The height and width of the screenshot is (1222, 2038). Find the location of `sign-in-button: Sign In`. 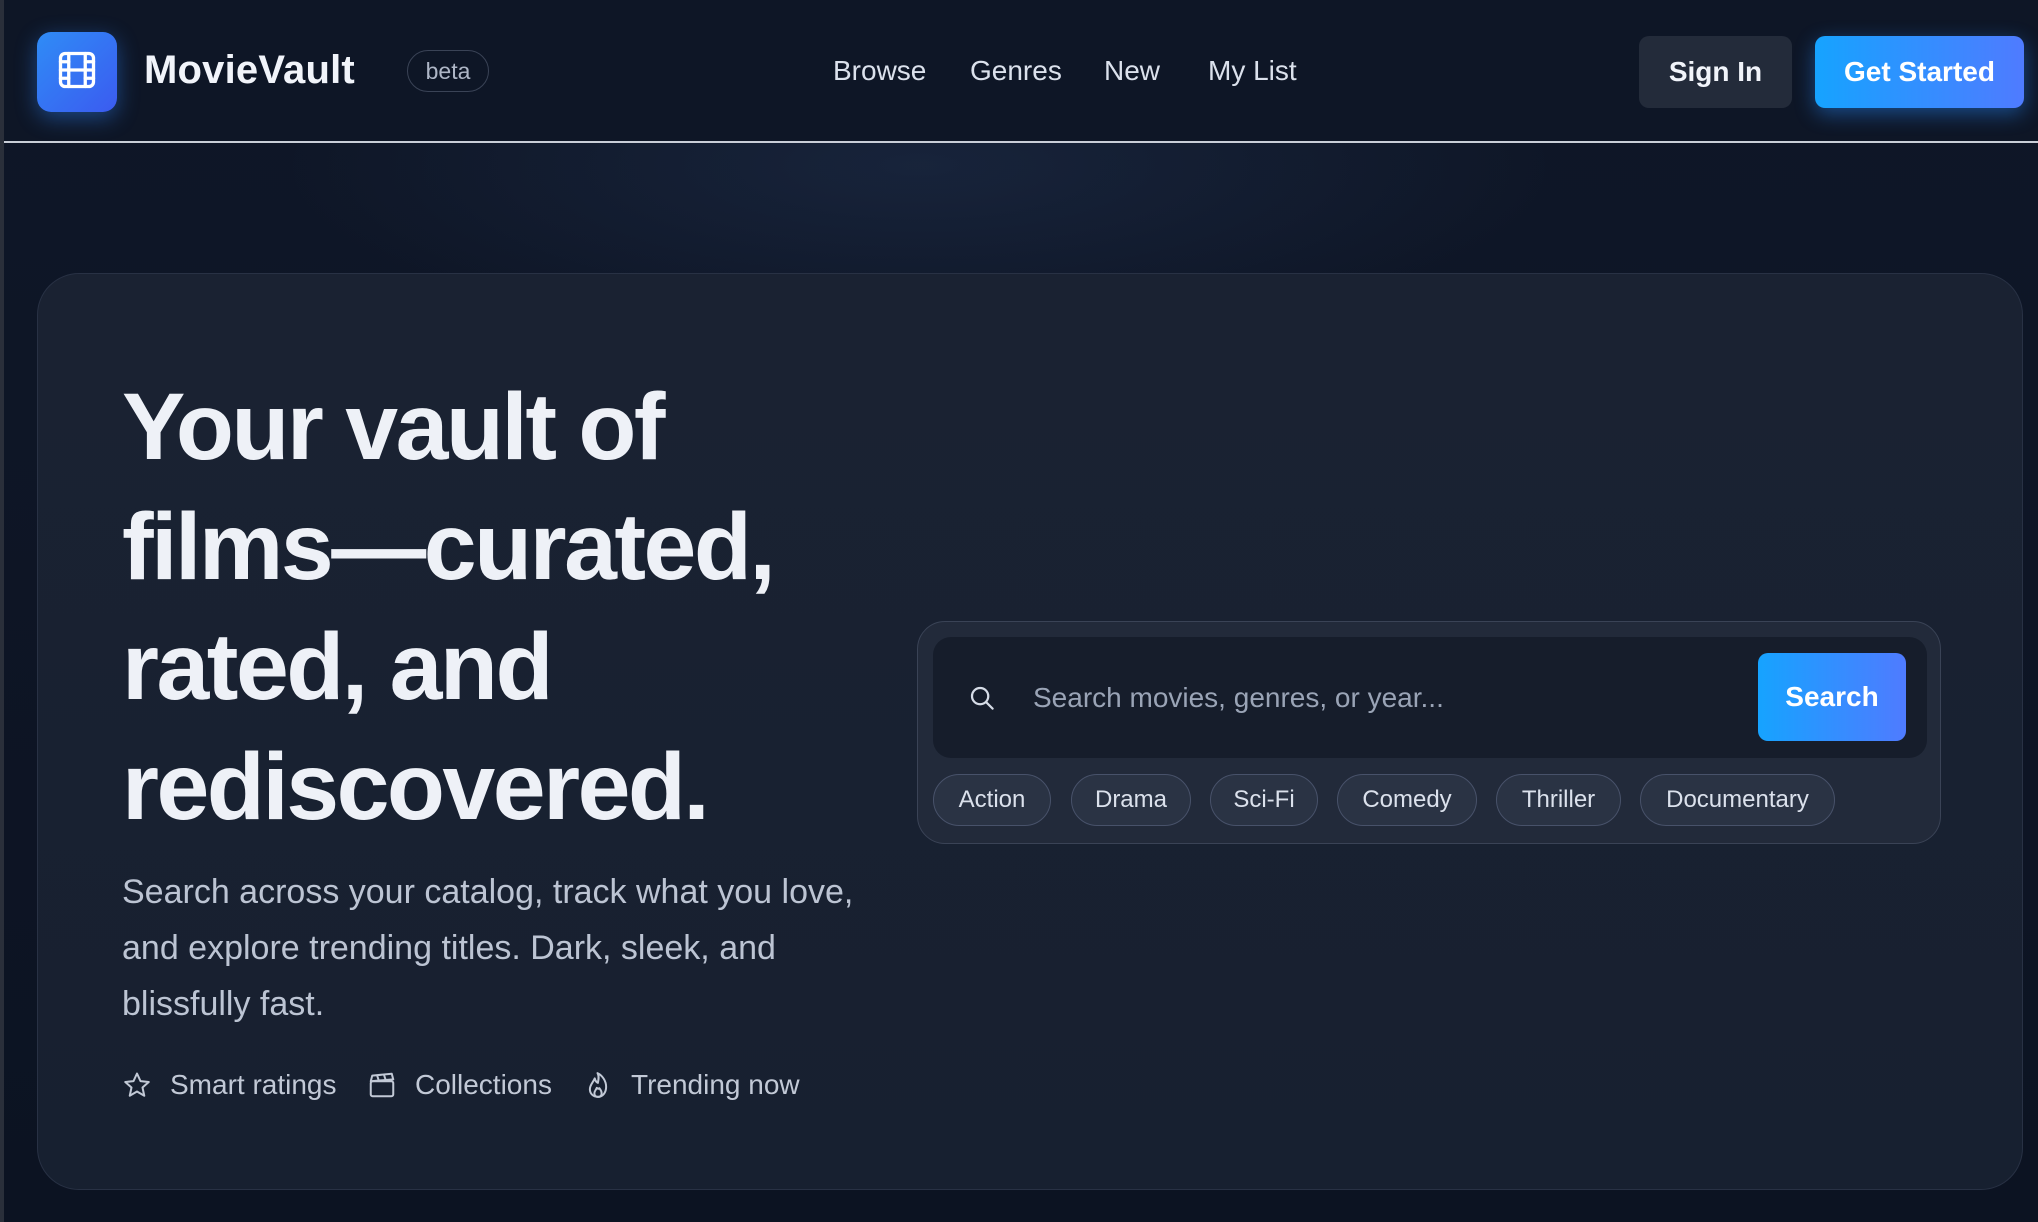

sign-in-button: Sign In is located at coordinates (1715, 72).